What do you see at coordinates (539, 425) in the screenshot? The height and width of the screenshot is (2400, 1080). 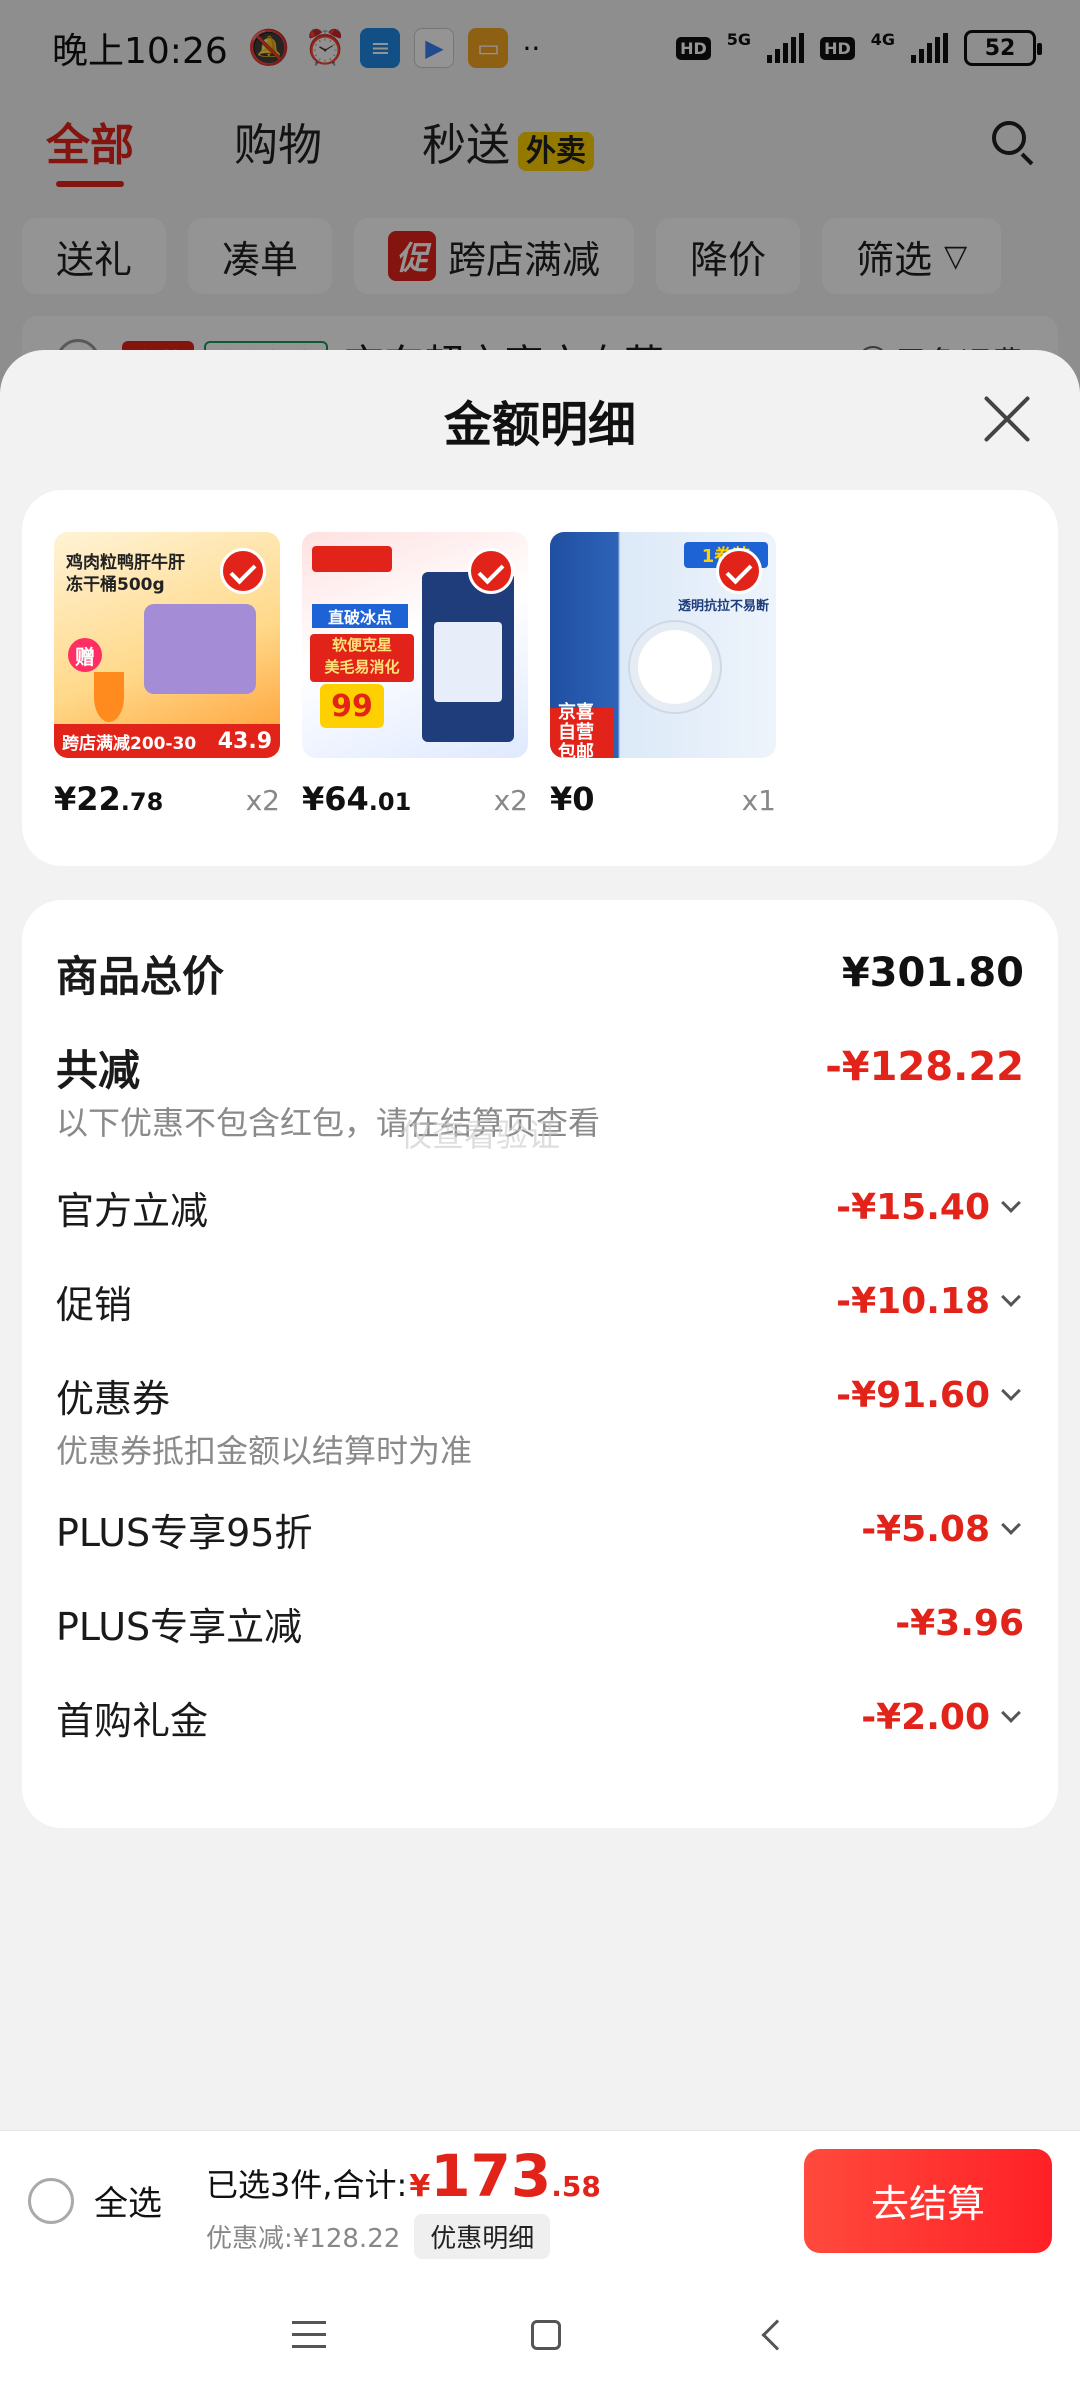 I see `sheet-title: 金额明细` at bounding box center [539, 425].